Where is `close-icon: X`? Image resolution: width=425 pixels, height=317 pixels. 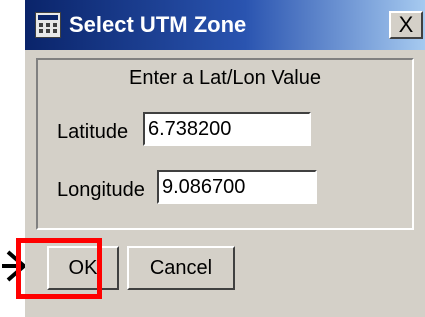 close-icon: X is located at coordinates (406, 24).